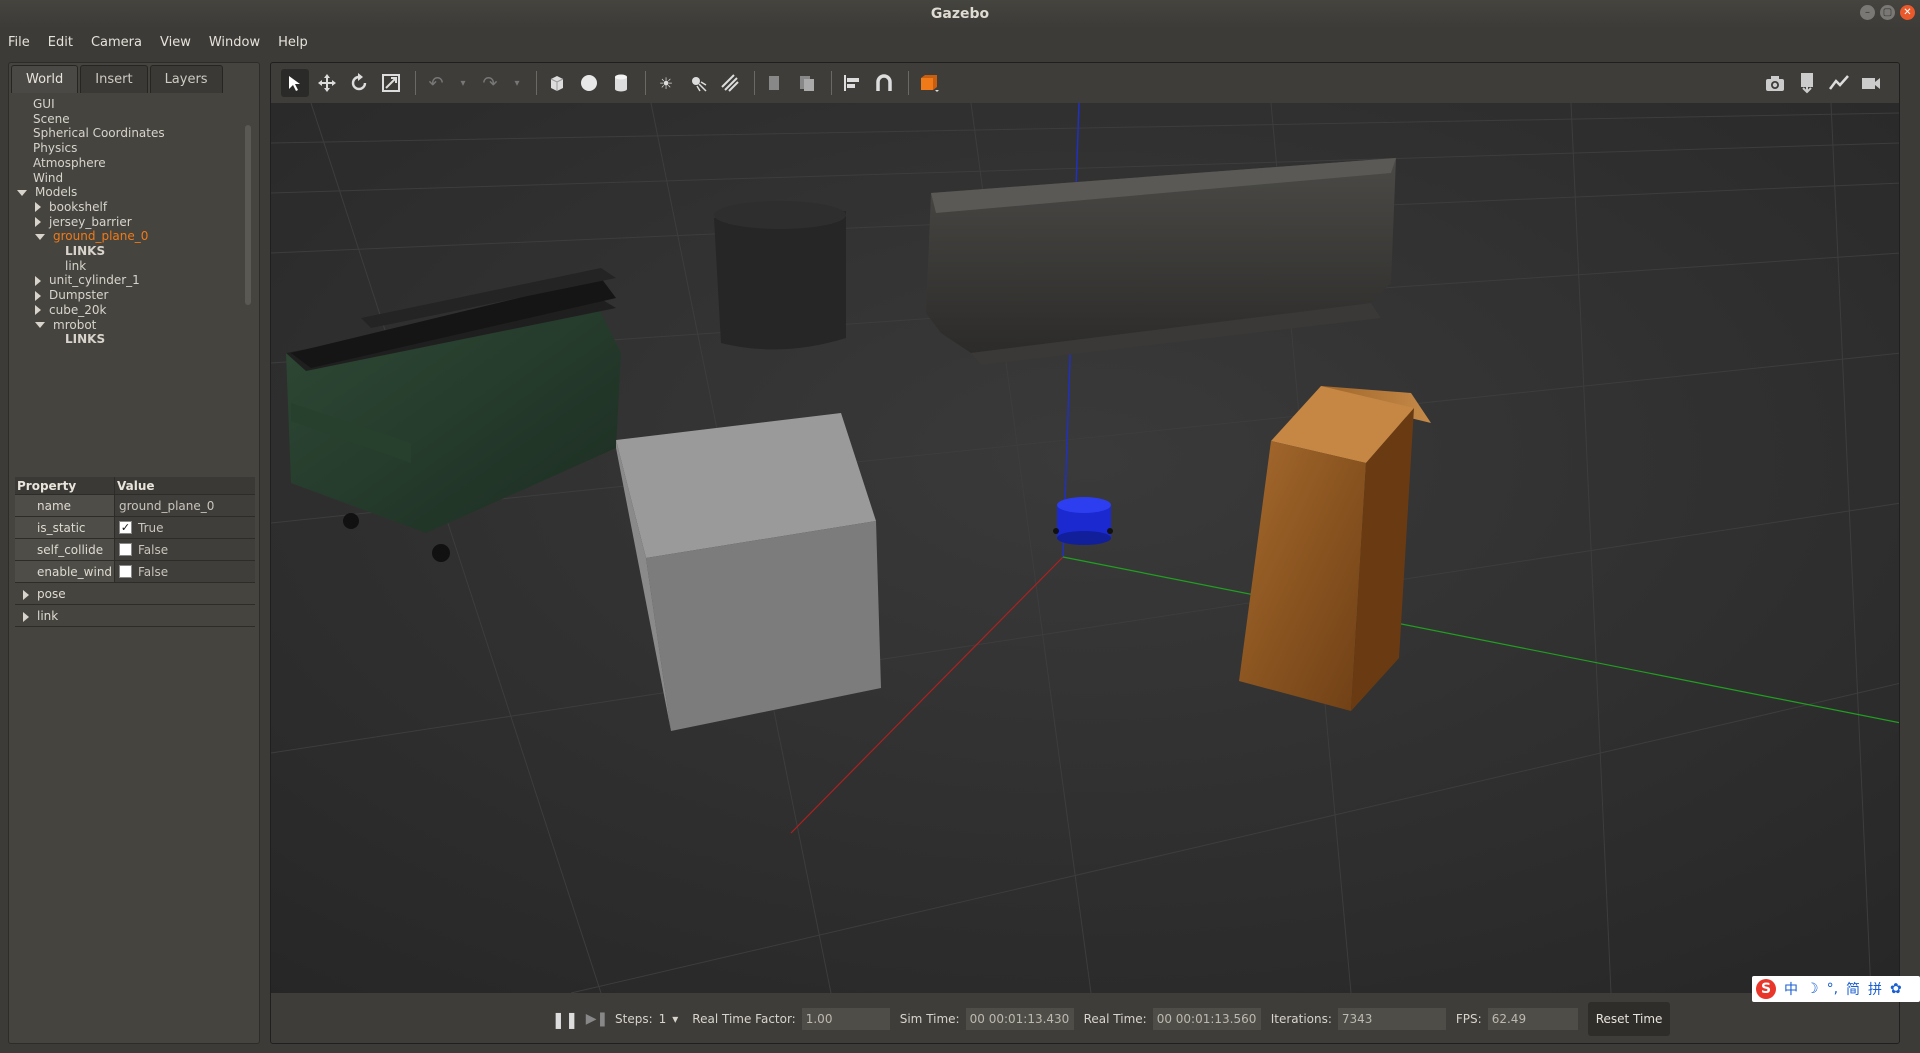 The image size is (1920, 1053). Describe the element at coordinates (490, 83) in the screenshot. I see `redo-icon: ↷` at that location.